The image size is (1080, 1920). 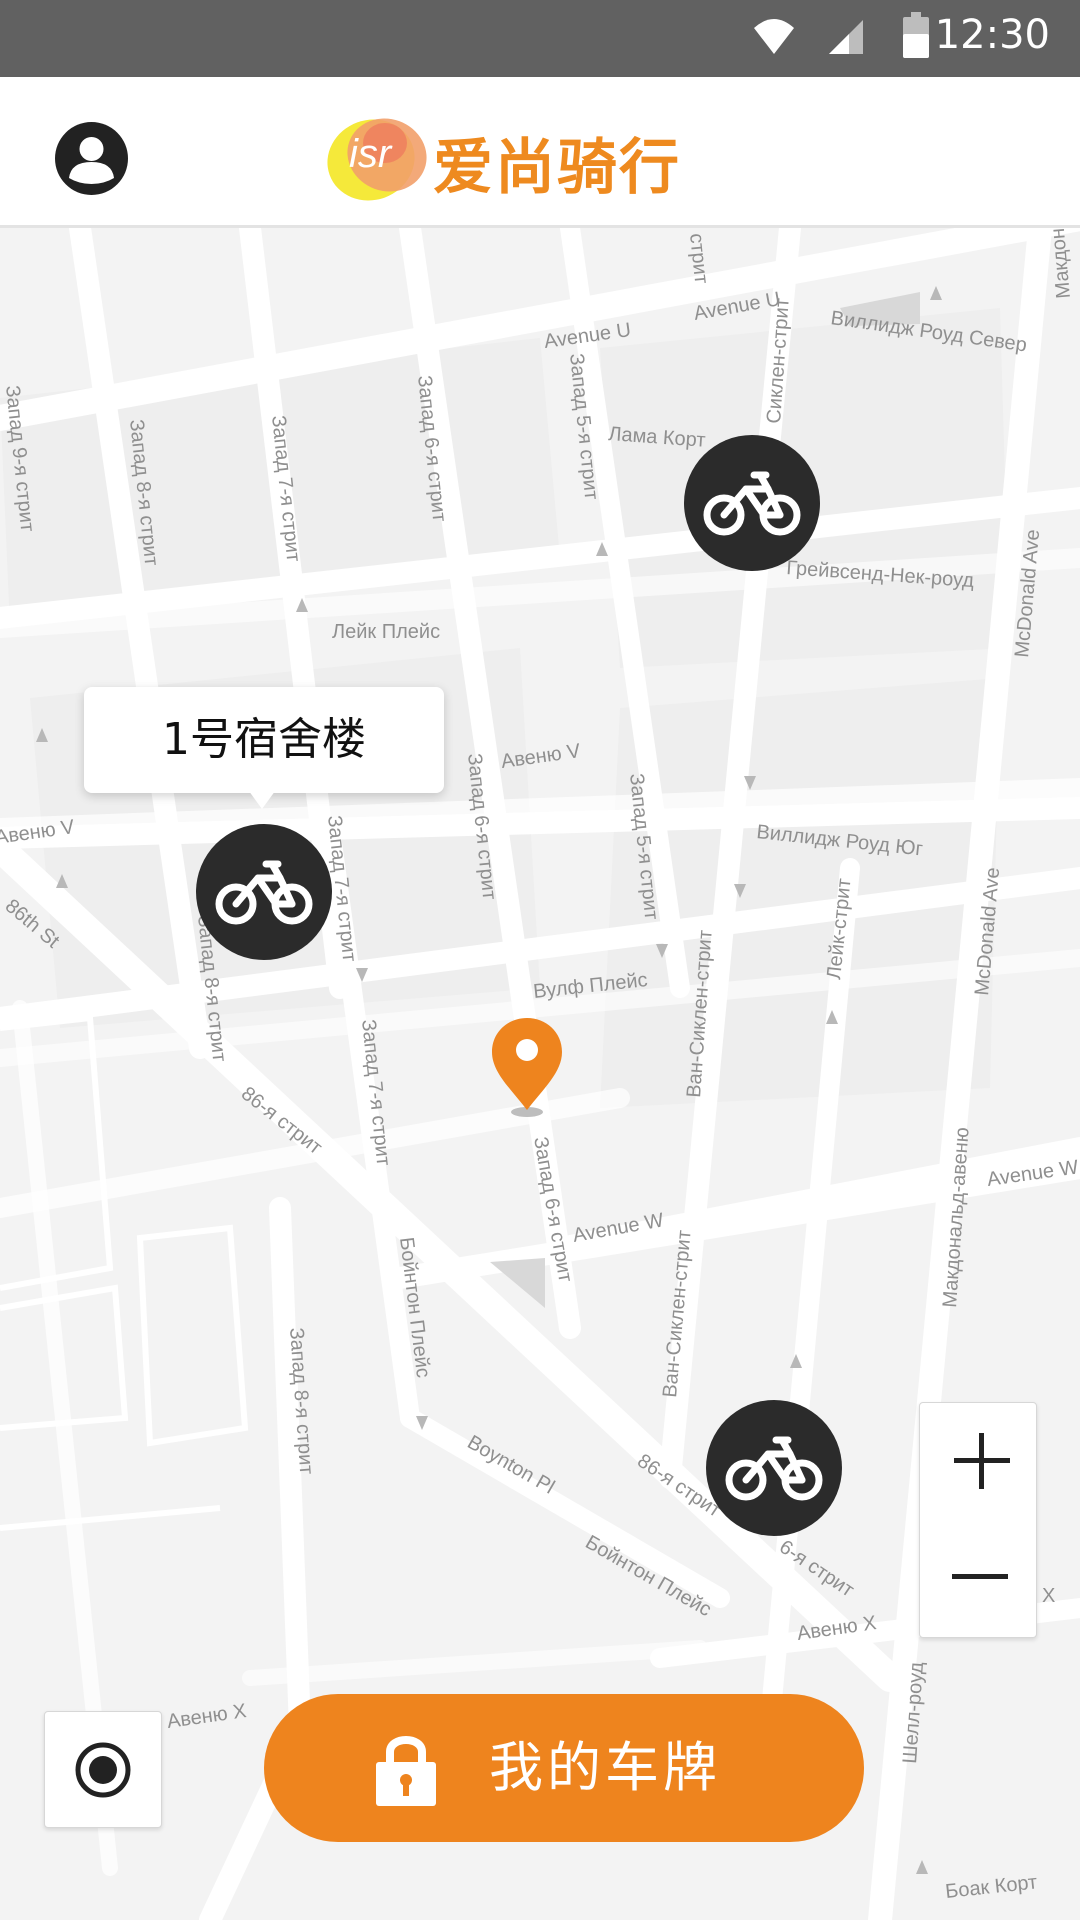 I want to click on wifi-icon, so click(x=774, y=36).